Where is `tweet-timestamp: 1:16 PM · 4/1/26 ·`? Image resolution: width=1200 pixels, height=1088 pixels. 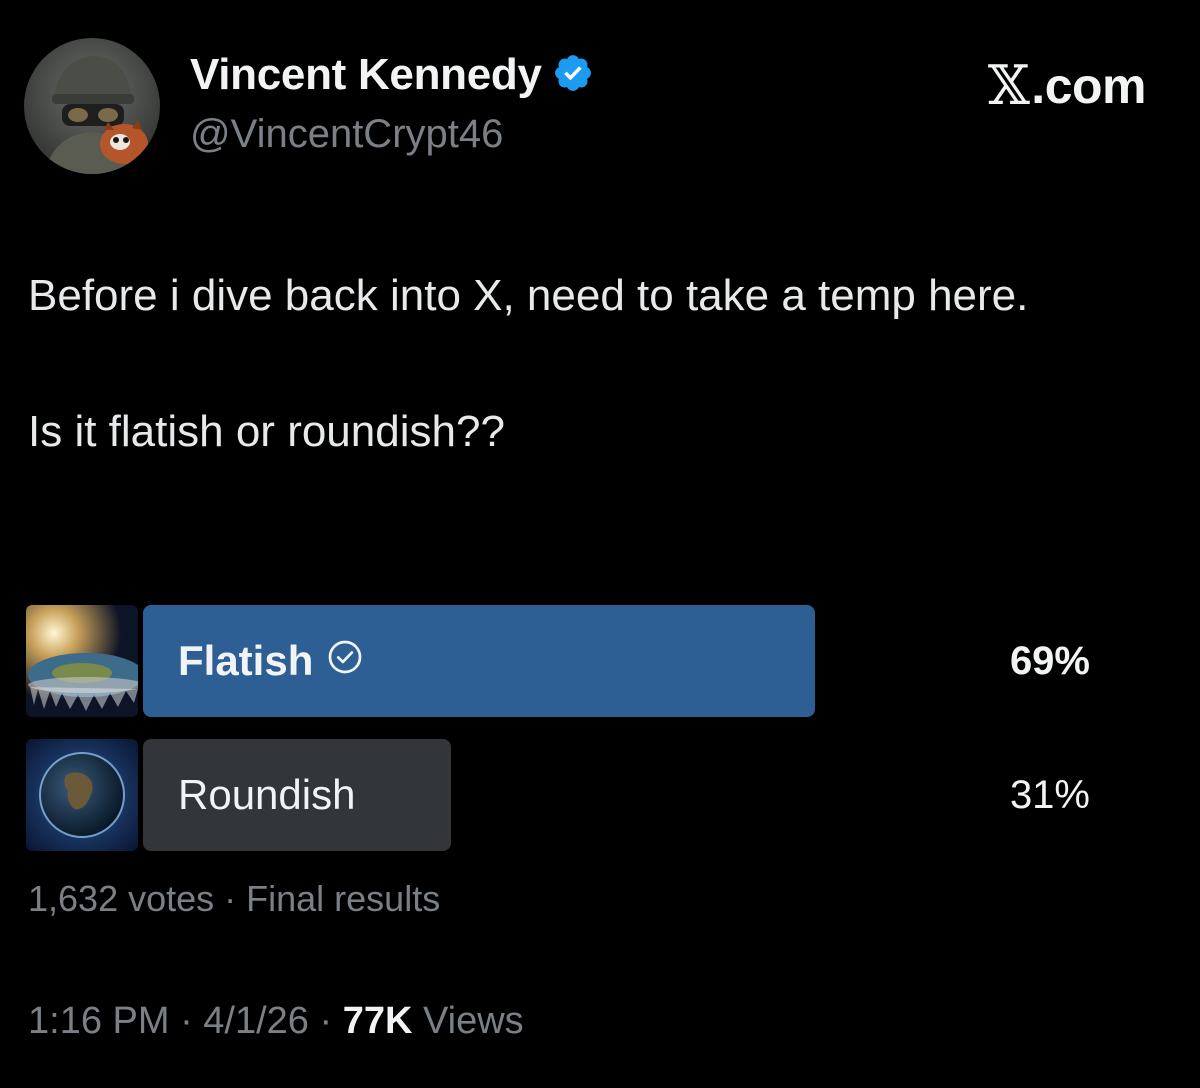 tweet-timestamp: 1:16 PM · 4/1/26 · is located at coordinates (185, 1021).